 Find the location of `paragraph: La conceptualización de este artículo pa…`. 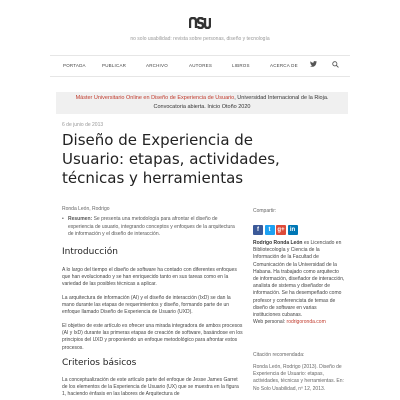

paragraph: La conceptualización de este artículo pa… is located at coordinates (150, 387).